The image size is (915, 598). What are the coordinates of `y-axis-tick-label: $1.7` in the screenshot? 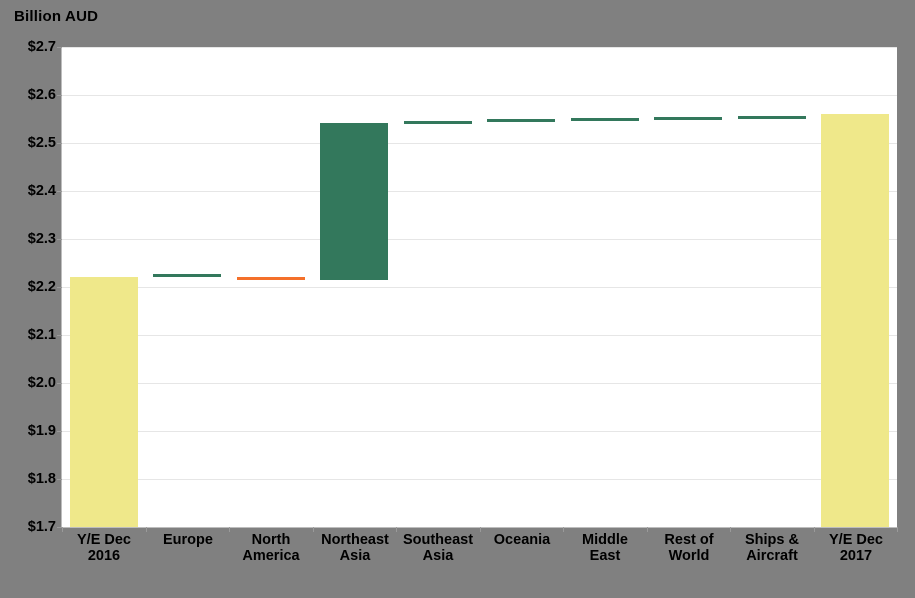 It's located at (41, 527).